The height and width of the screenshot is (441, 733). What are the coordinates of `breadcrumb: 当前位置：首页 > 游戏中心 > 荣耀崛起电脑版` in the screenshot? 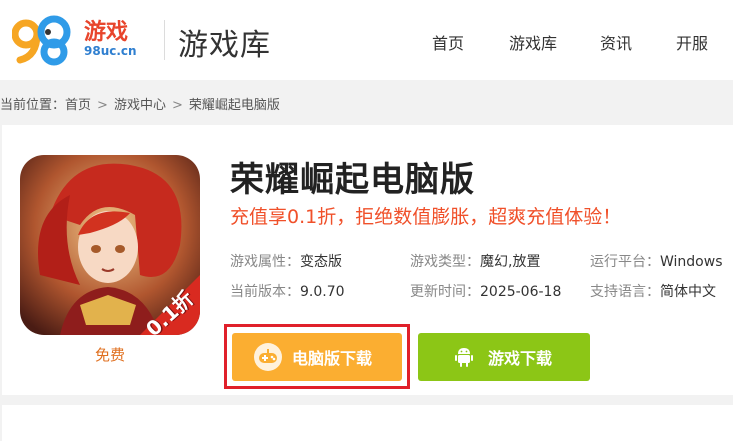 It's located at (140, 103).